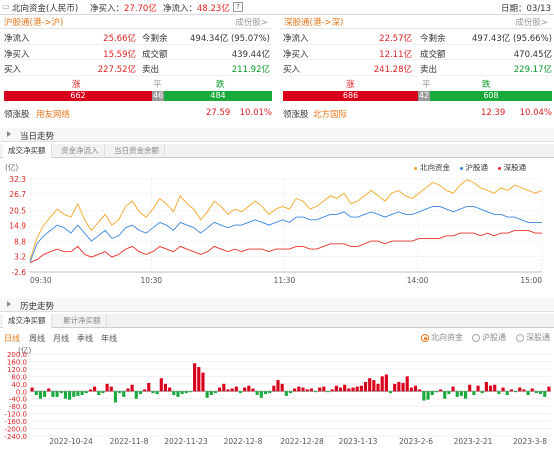  What do you see at coordinates (424, 95) in the screenshot?
I see `sz-flat-bar: 42` at bounding box center [424, 95].